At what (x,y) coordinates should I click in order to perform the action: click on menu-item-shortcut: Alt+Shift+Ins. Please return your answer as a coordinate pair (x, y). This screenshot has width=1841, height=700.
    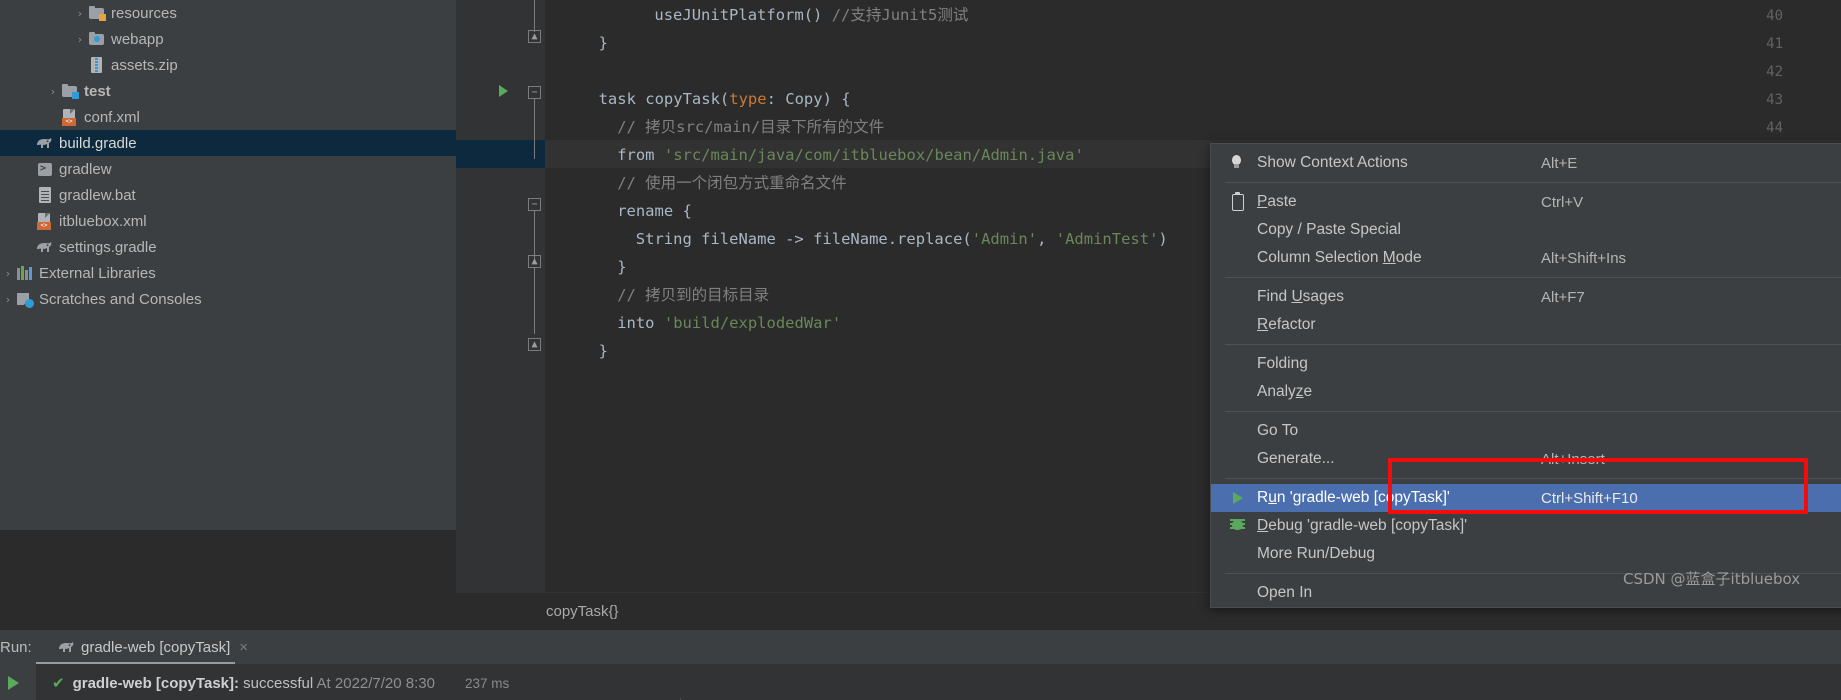
    Looking at the image, I should click on (1584, 258).